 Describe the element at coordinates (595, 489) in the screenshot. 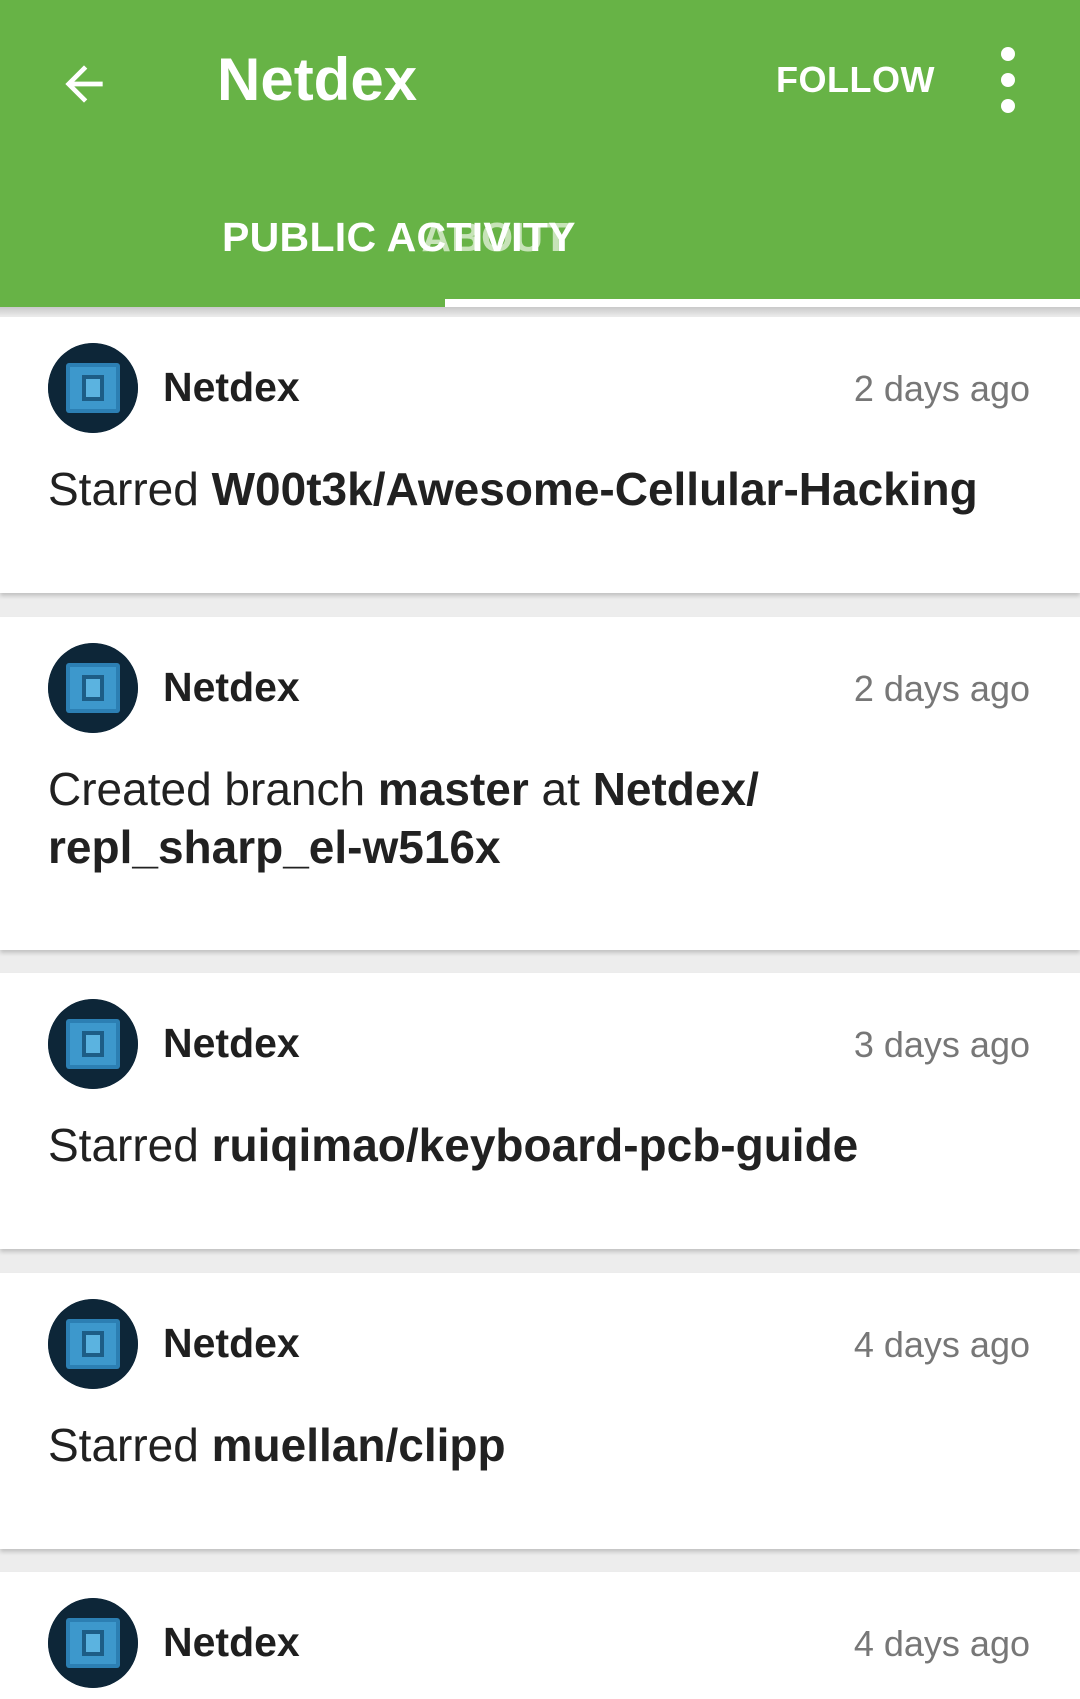

I see `event-repo-link: W00t3k/Awesome-Cellular-Hacking` at that location.